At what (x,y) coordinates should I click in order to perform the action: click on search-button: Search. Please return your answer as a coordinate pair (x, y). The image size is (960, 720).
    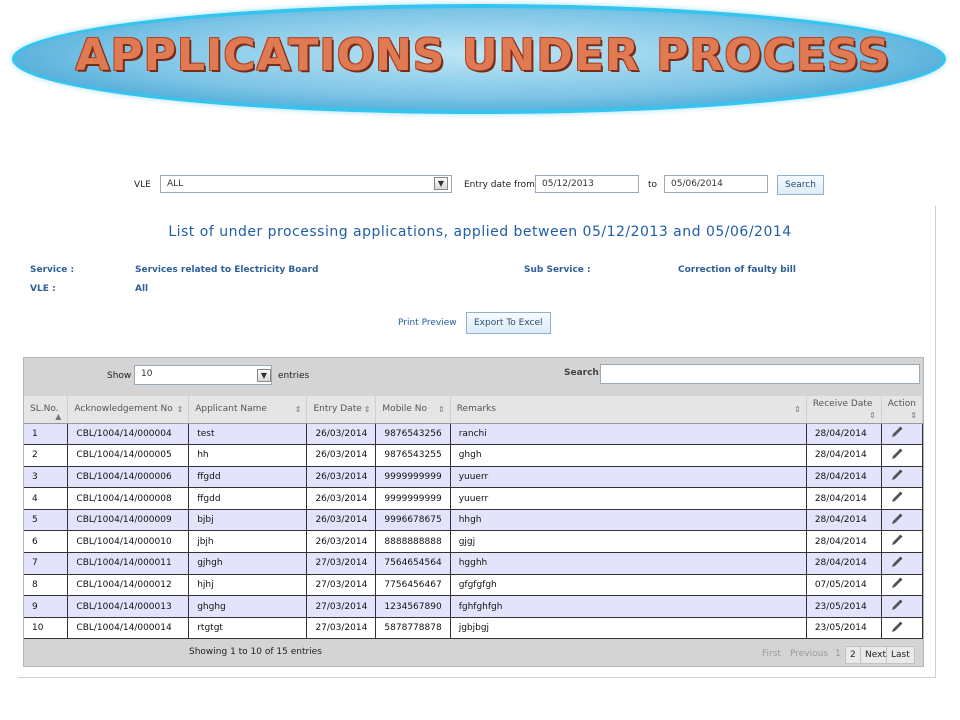
    Looking at the image, I should click on (800, 185).